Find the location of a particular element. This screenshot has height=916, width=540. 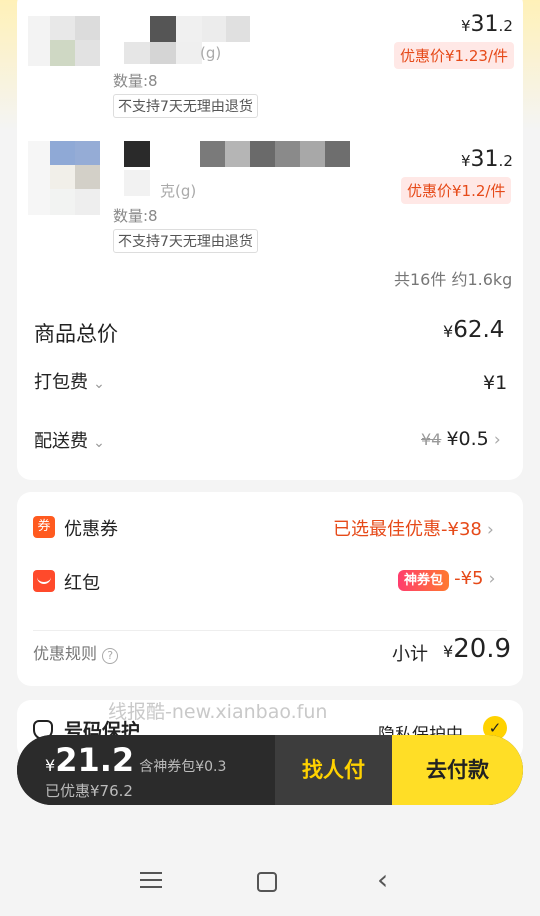

divider is located at coordinates (270, 630).